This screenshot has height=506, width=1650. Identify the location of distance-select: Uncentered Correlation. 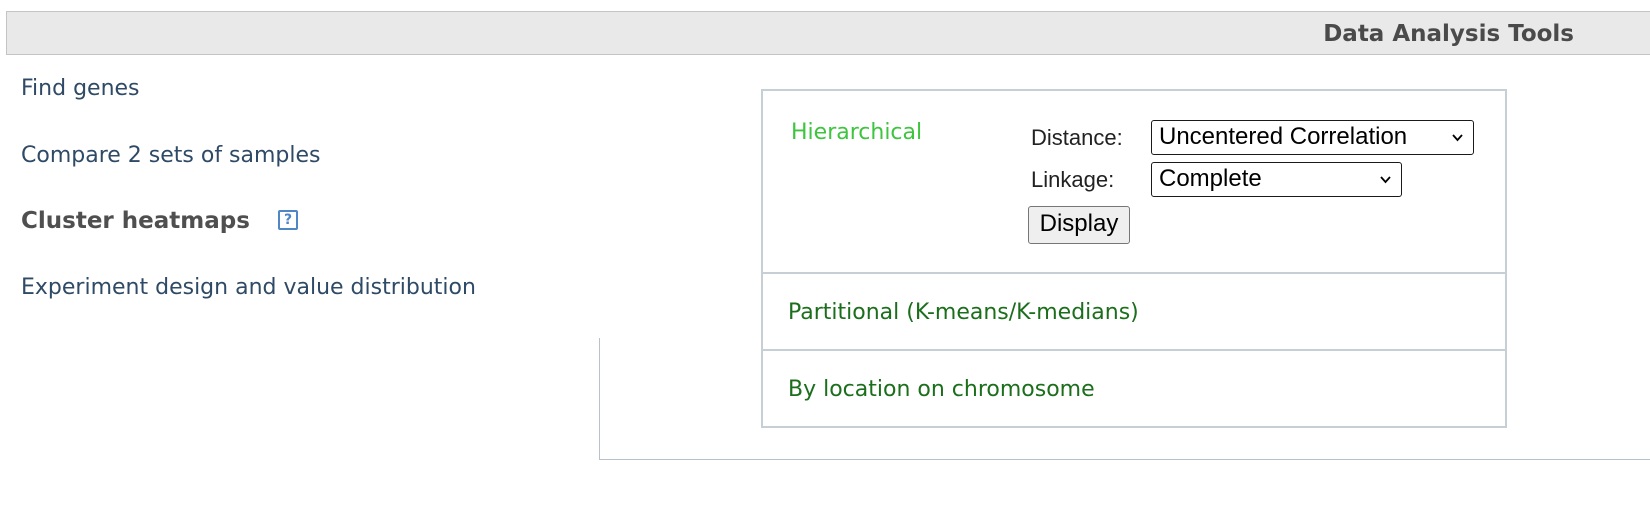
(1312, 137).